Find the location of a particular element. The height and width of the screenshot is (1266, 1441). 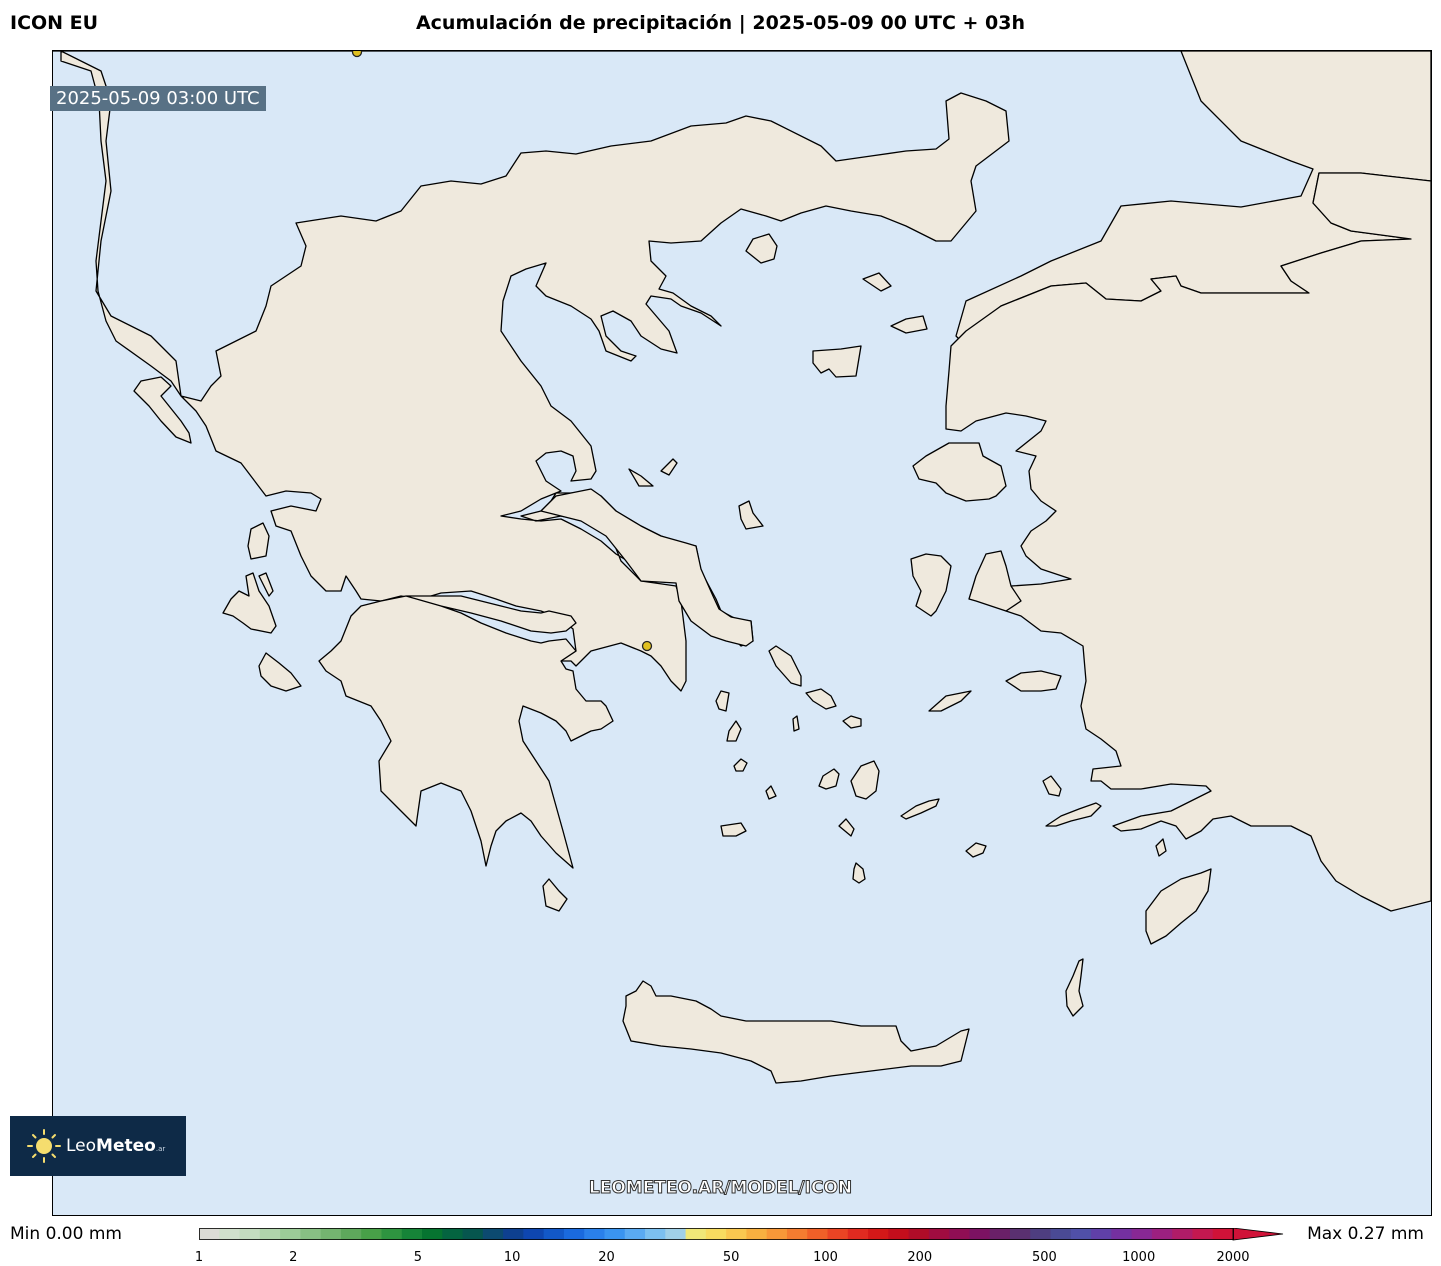

land-skyros is located at coordinates (751, 515).